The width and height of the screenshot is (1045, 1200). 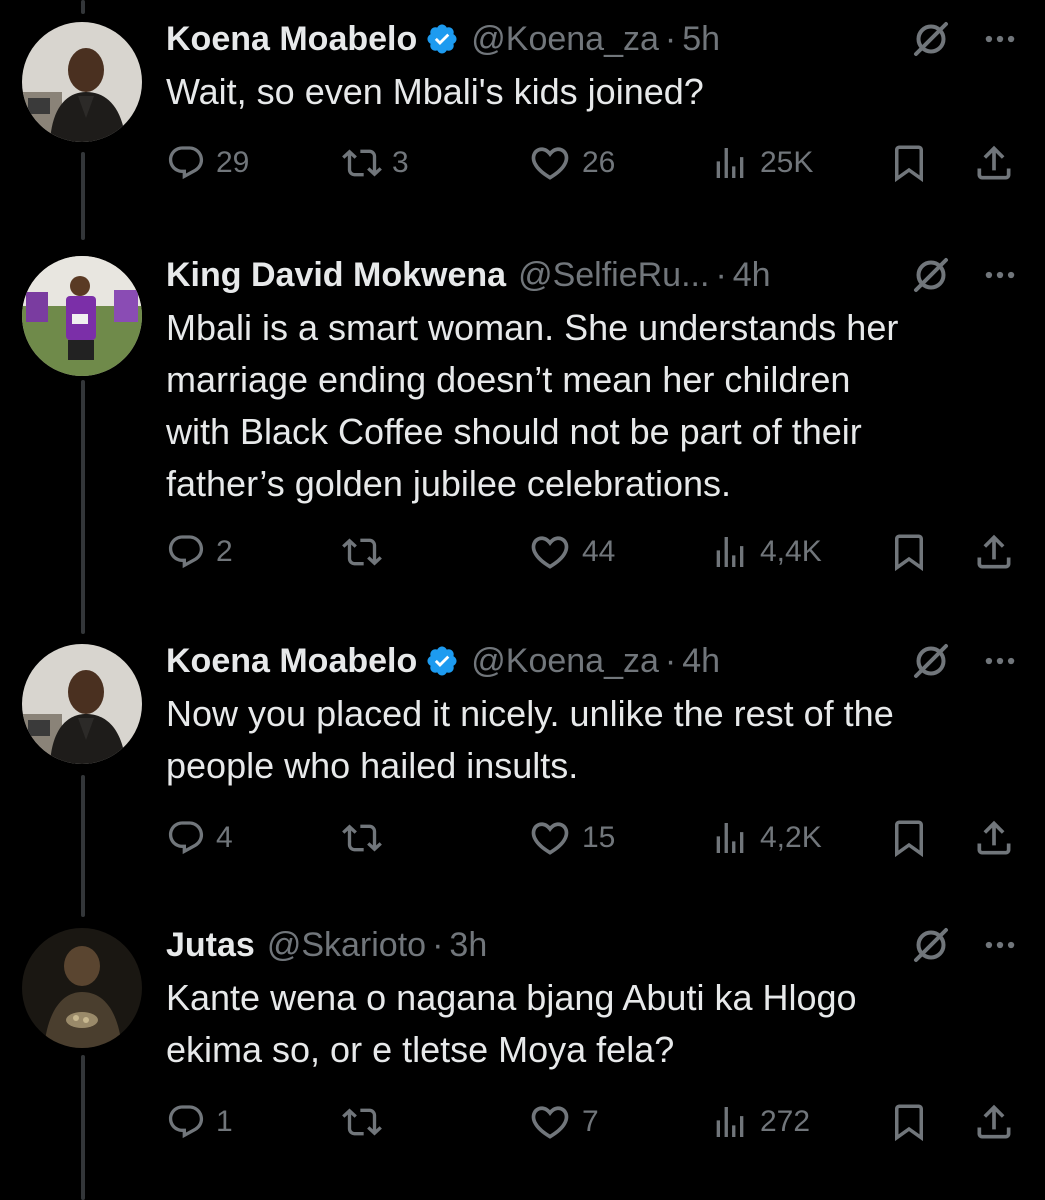 I want to click on like-count: 26, so click(x=599, y=162).